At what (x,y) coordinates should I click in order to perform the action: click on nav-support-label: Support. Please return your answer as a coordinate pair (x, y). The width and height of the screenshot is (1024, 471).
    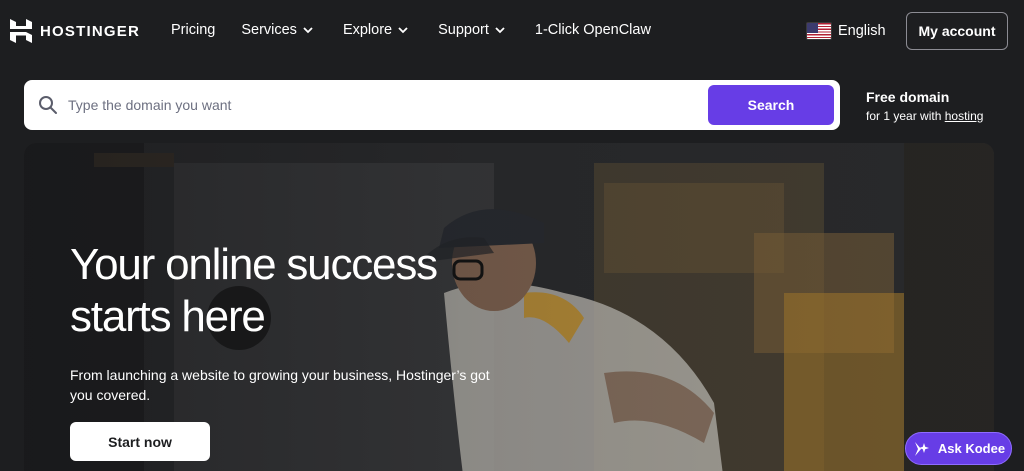
    Looking at the image, I should click on (463, 30).